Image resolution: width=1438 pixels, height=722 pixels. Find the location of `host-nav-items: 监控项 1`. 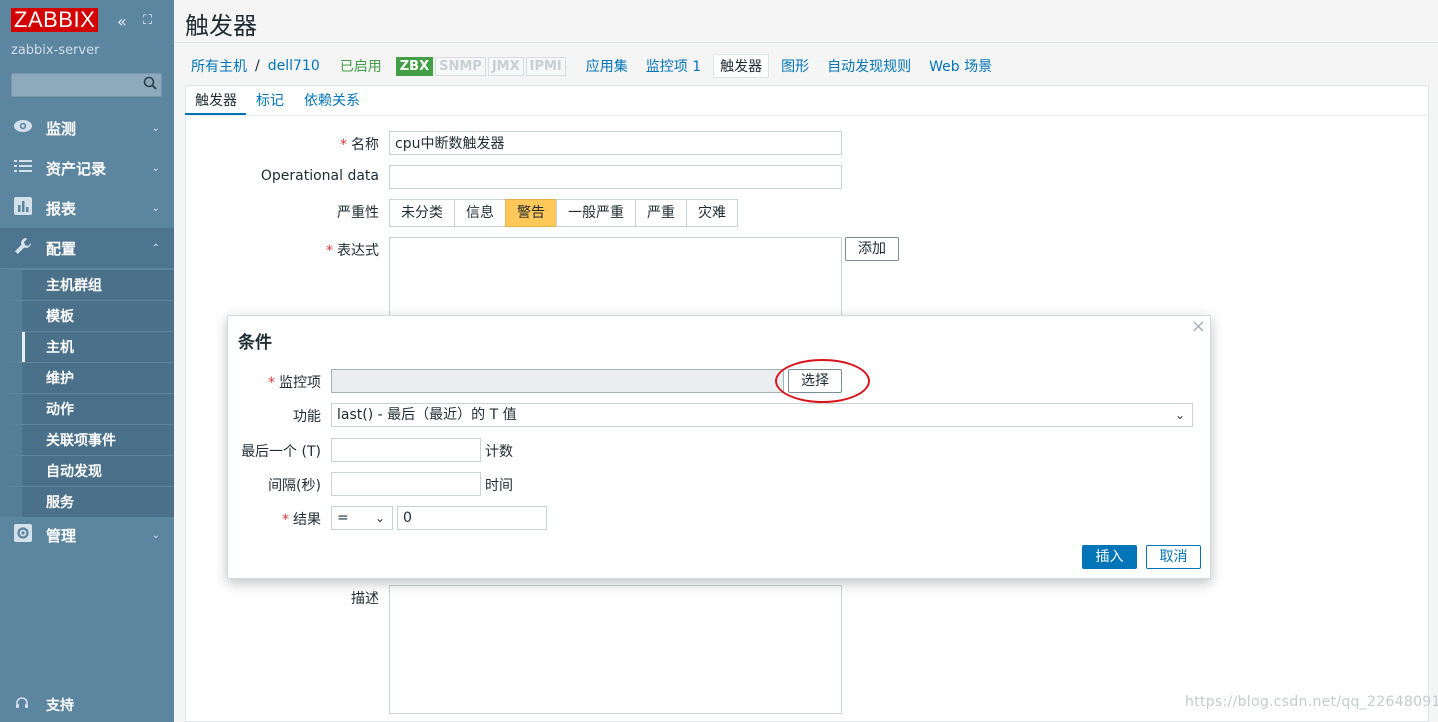

host-nav-items: 监控项 1 is located at coordinates (673, 66).